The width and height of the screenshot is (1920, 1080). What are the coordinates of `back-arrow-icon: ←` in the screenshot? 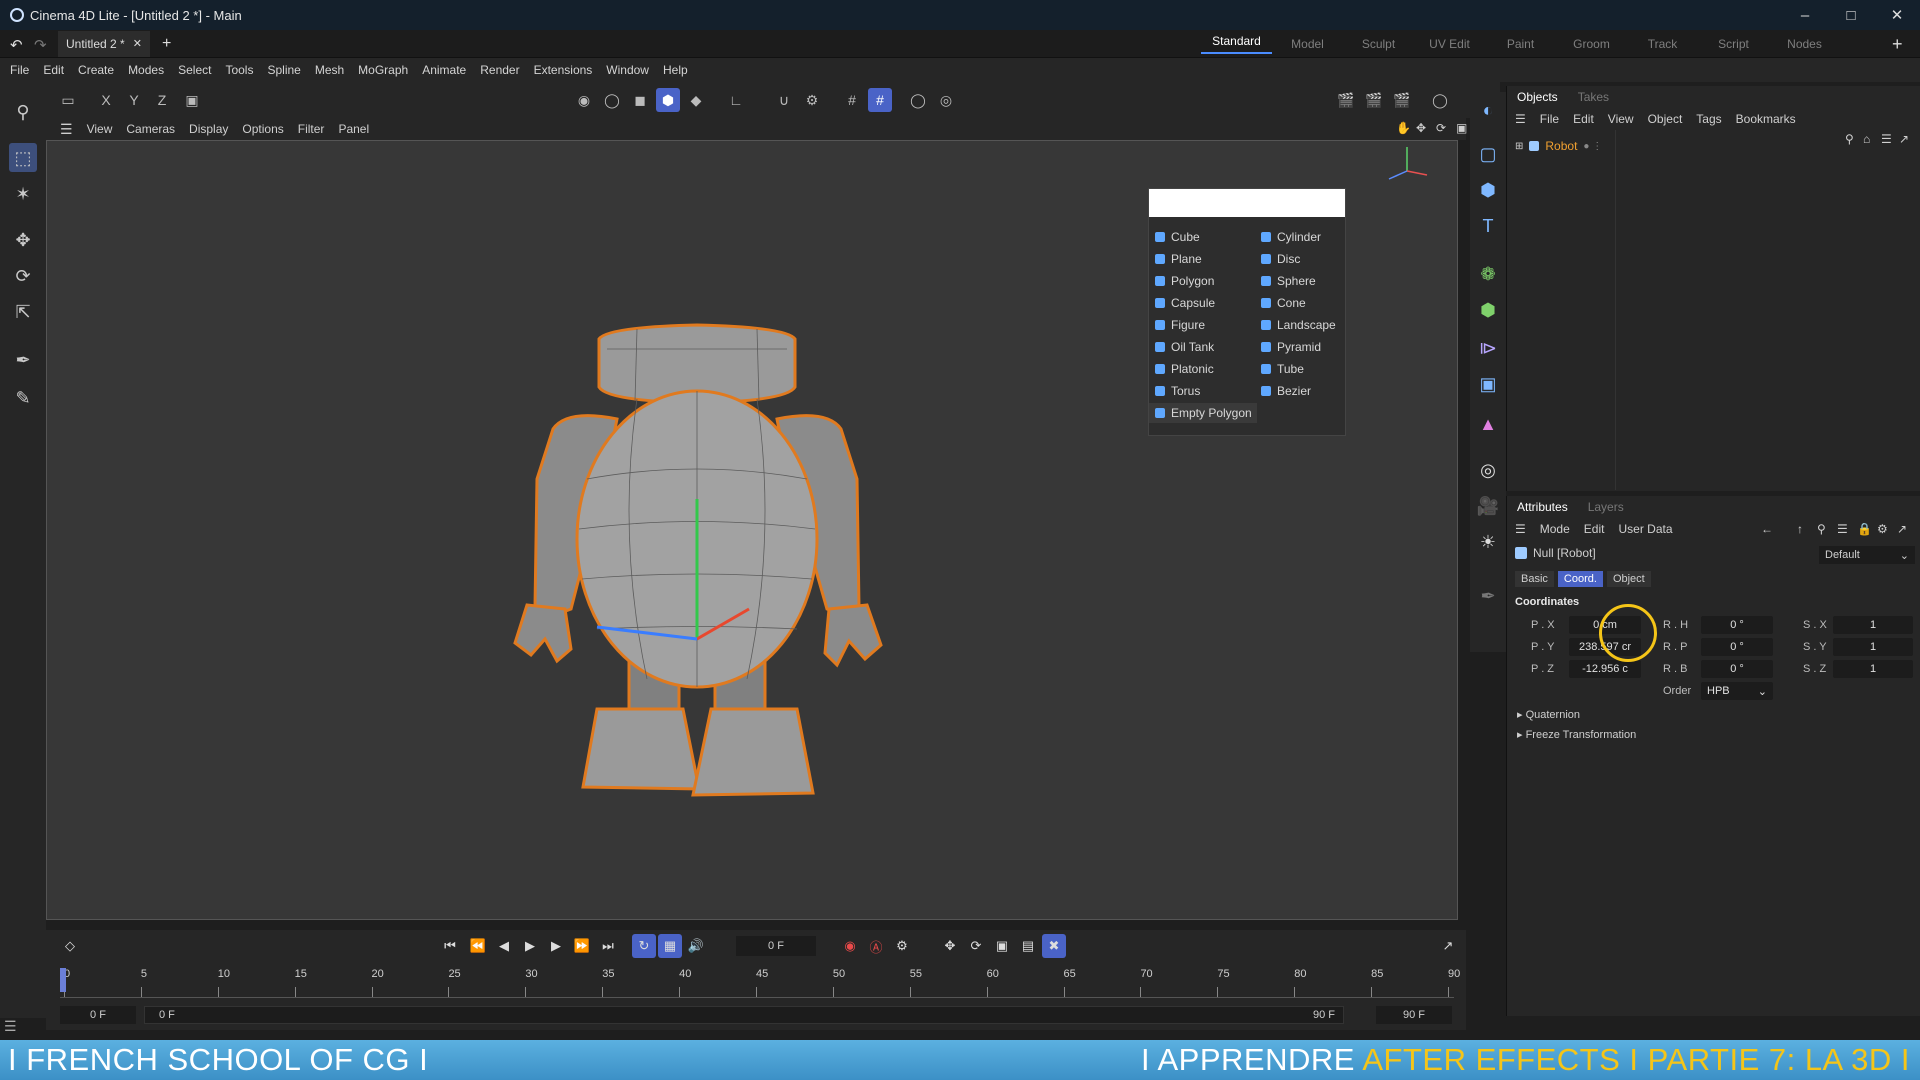 It's located at (1767, 529).